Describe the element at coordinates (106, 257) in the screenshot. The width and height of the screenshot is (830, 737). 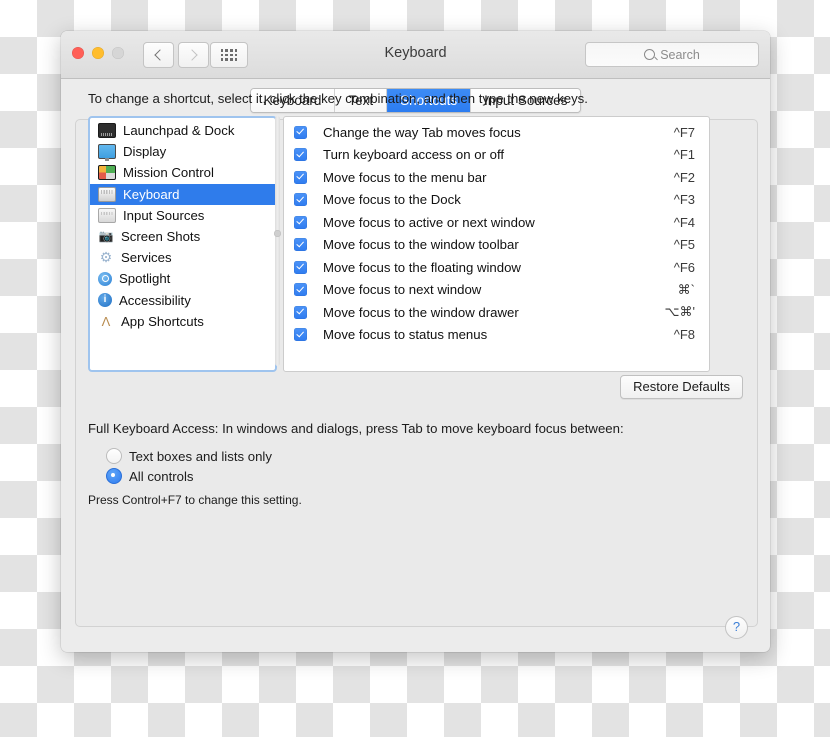
I see `gear-icon: ⚙` at that location.